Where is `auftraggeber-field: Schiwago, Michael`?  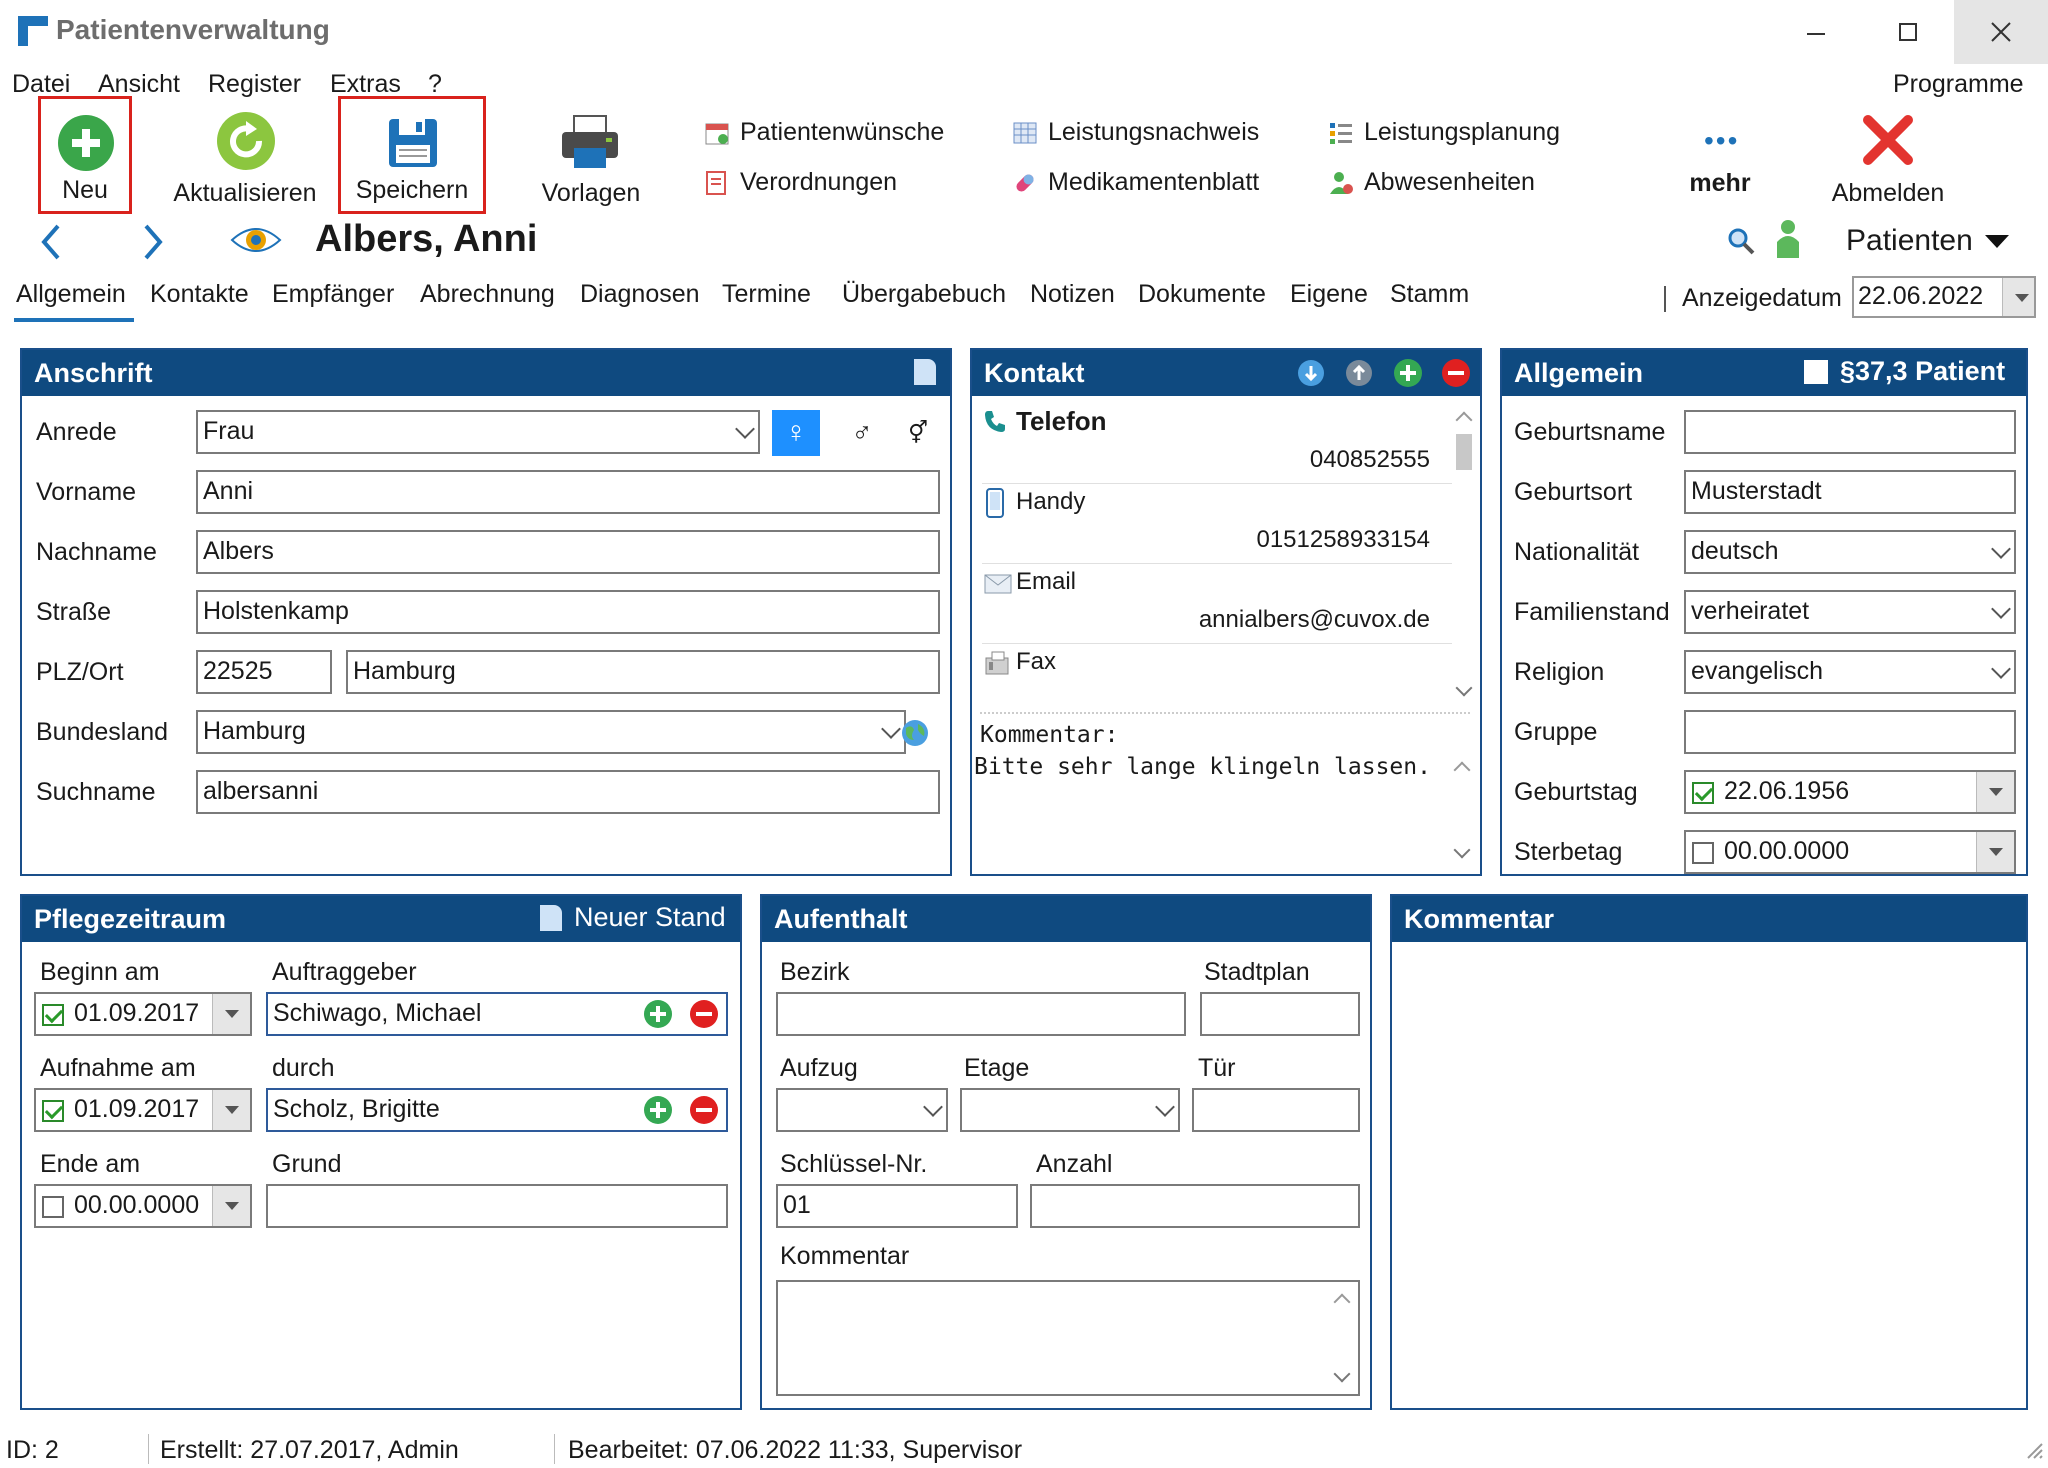
auftraggeber-field: Schiwago, Michael is located at coordinates (497, 1014).